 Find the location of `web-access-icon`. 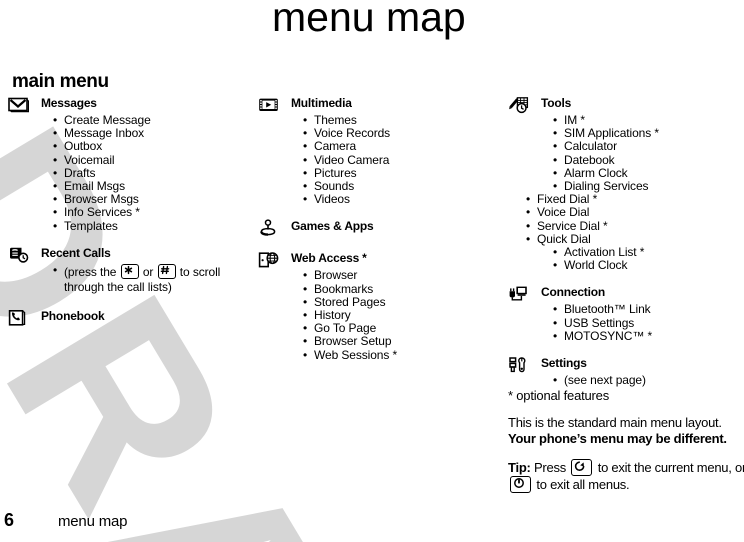

web-access-icon is located at coordinates (269, 260).